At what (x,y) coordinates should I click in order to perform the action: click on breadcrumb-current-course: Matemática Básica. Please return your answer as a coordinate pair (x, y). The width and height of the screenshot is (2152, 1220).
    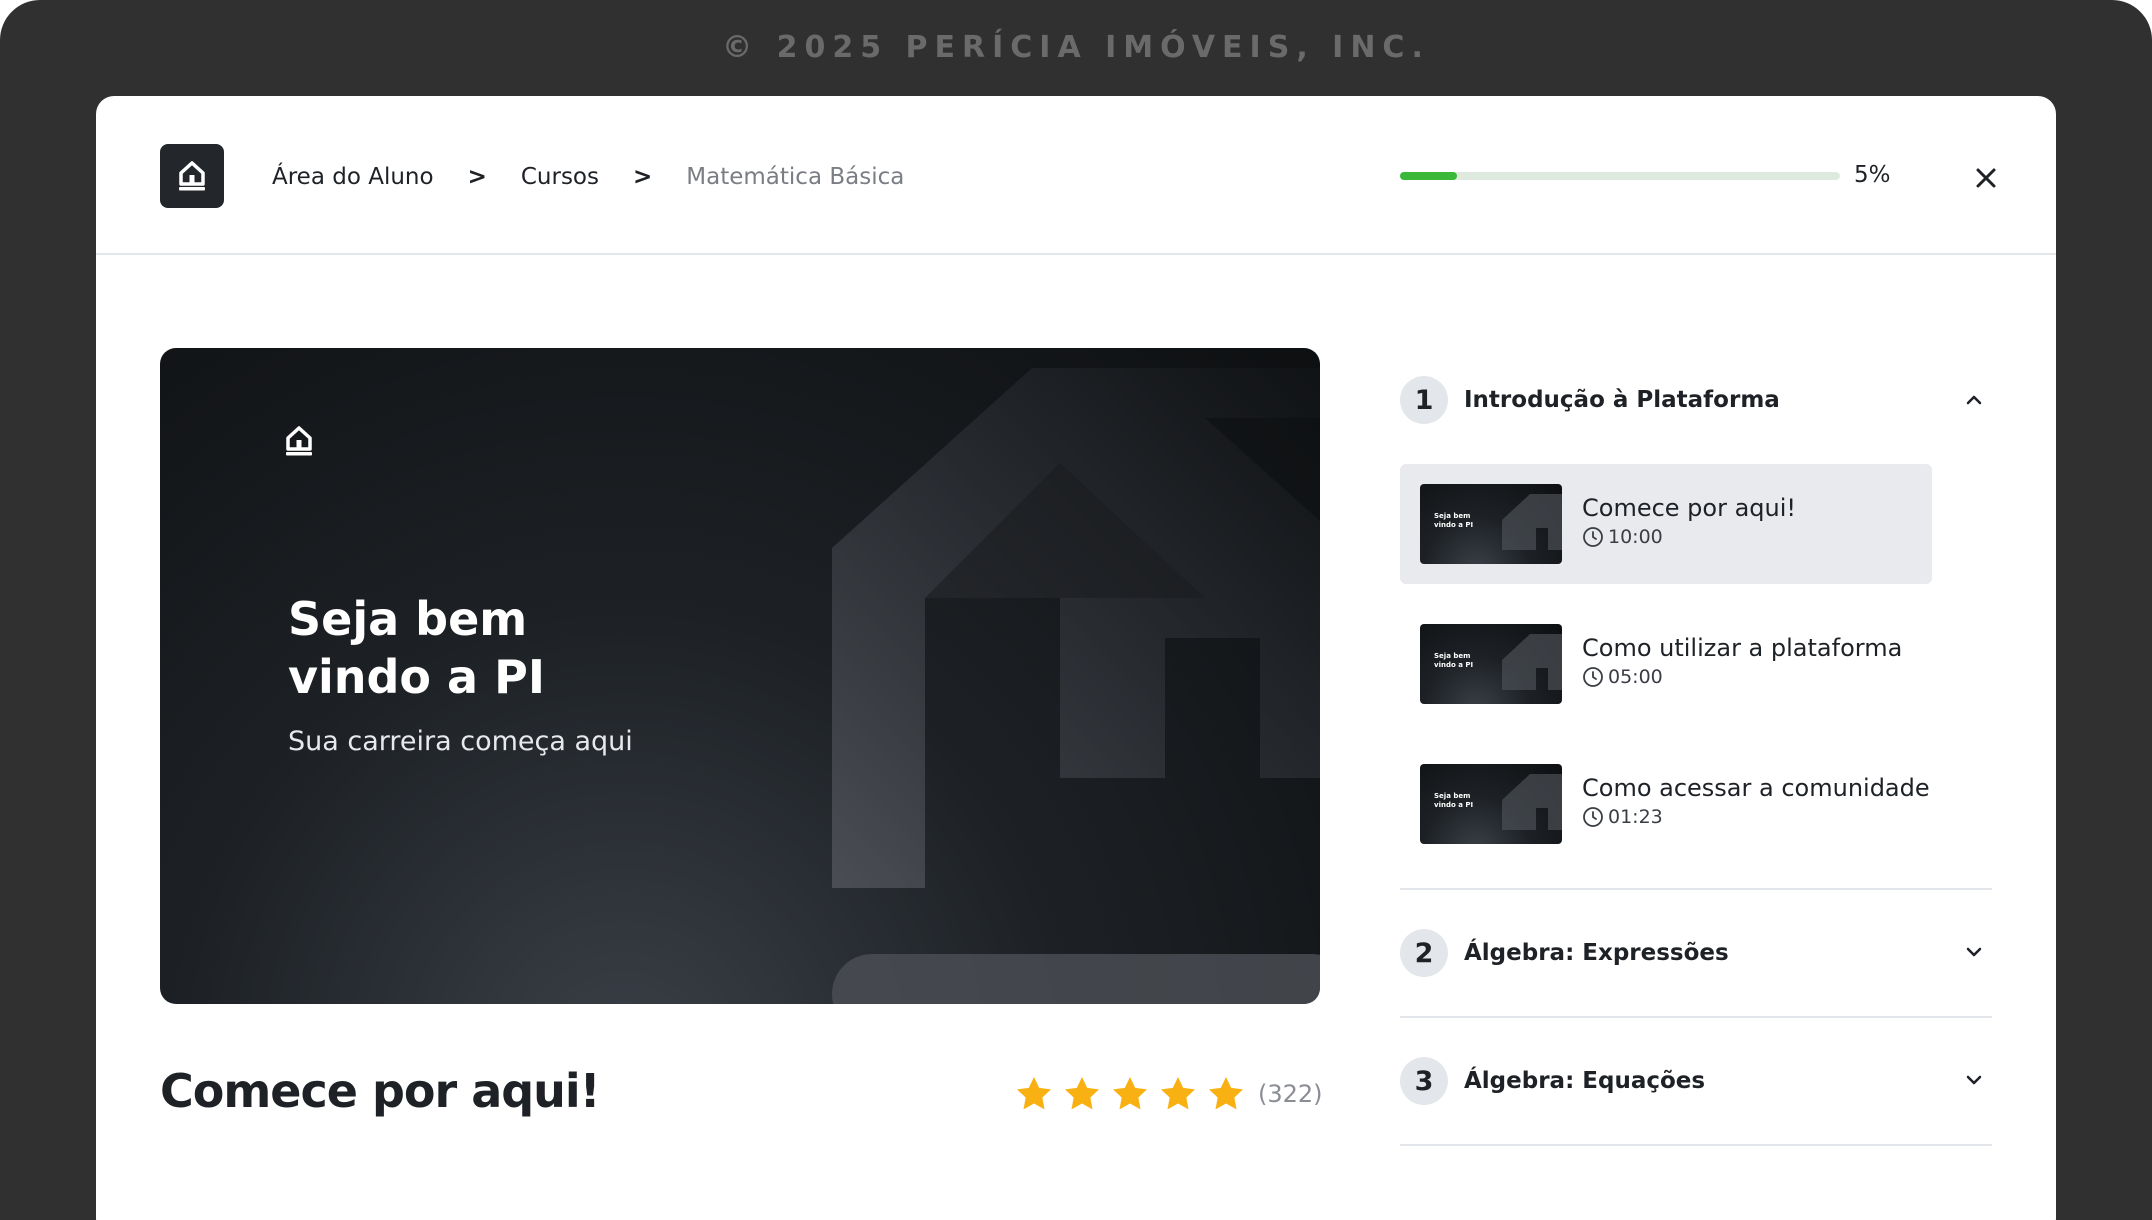
    Looking at the image, I should click on (795, 177).